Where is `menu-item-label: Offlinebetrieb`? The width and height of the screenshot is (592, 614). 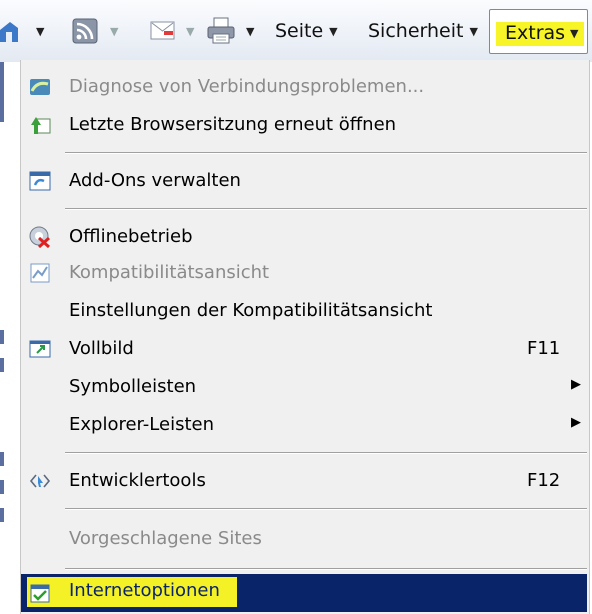 menu-item-label: Offlinebetrieb is located at coordinates (131, 236).